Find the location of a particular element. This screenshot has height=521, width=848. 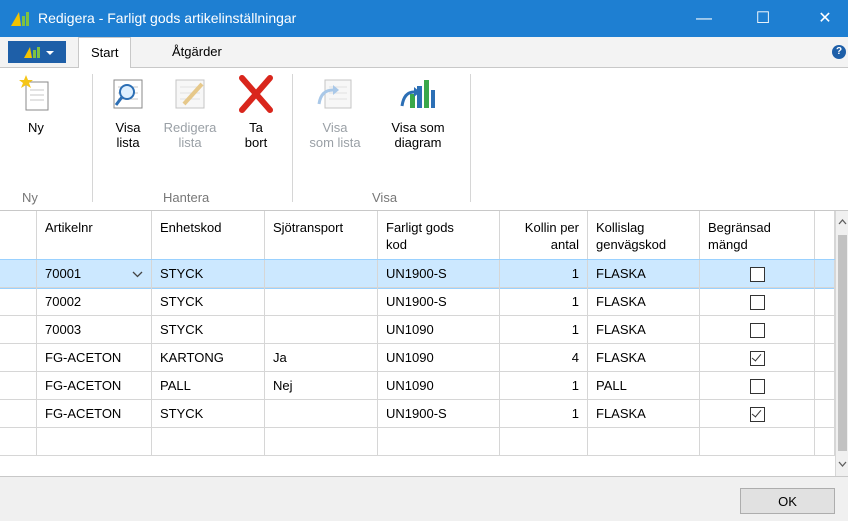

show-as-chart-label: Visa som diagram is located at coordinates (418, 135).